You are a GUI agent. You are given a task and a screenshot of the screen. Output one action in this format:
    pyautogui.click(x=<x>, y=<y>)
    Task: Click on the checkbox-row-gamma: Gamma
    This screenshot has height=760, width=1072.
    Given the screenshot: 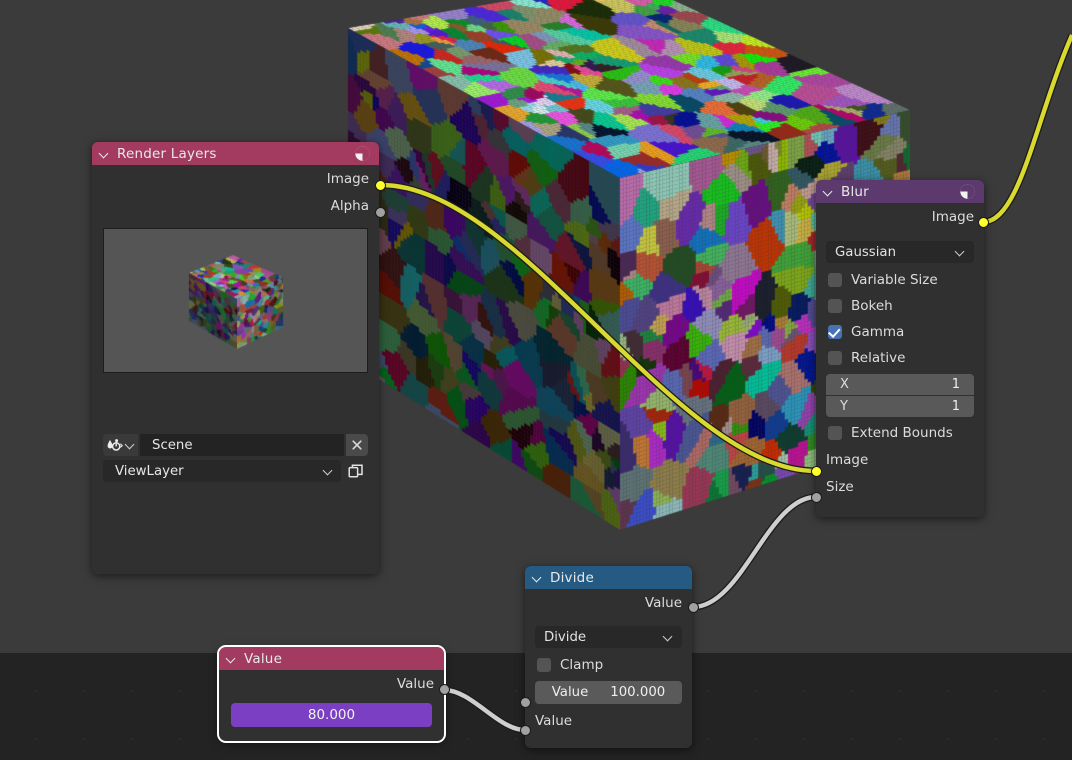 What is the action you would take?
    pyautogui.click(x=900, y=332)
    